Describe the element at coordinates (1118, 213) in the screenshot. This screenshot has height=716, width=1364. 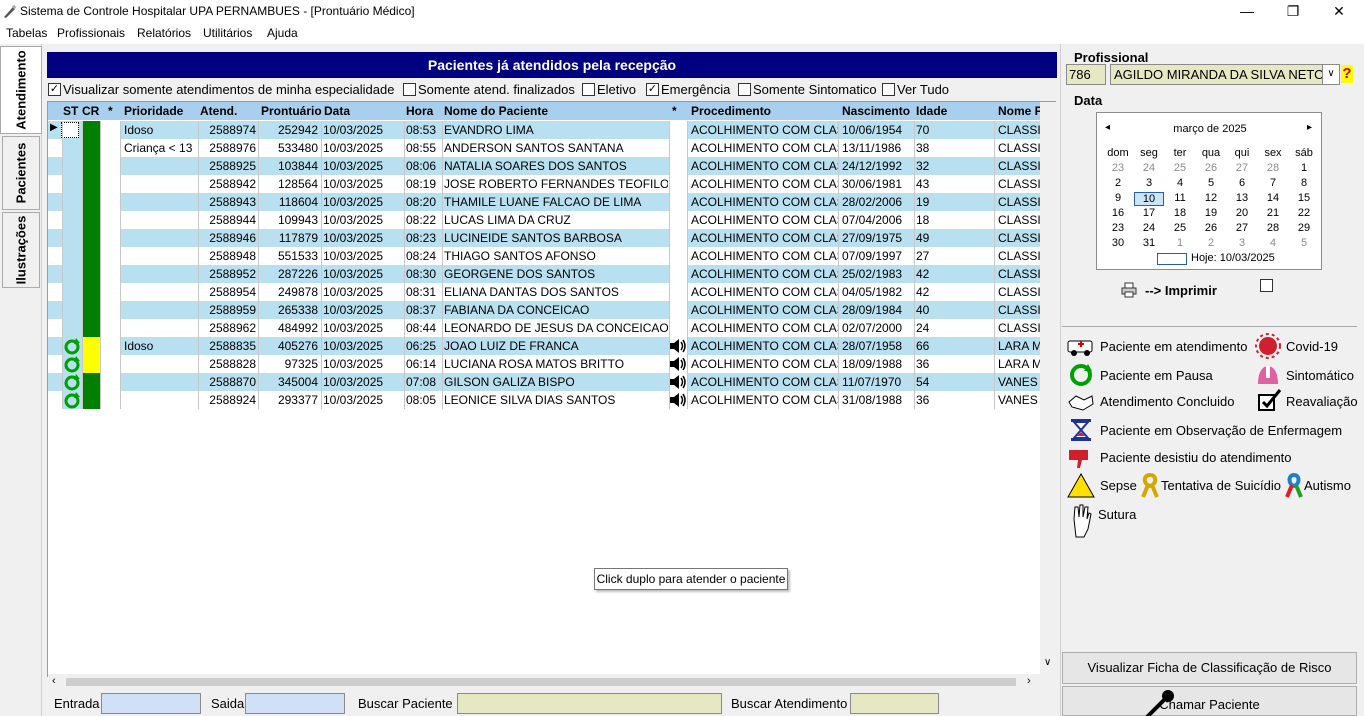
I see `calendar-day: 16` at that location.